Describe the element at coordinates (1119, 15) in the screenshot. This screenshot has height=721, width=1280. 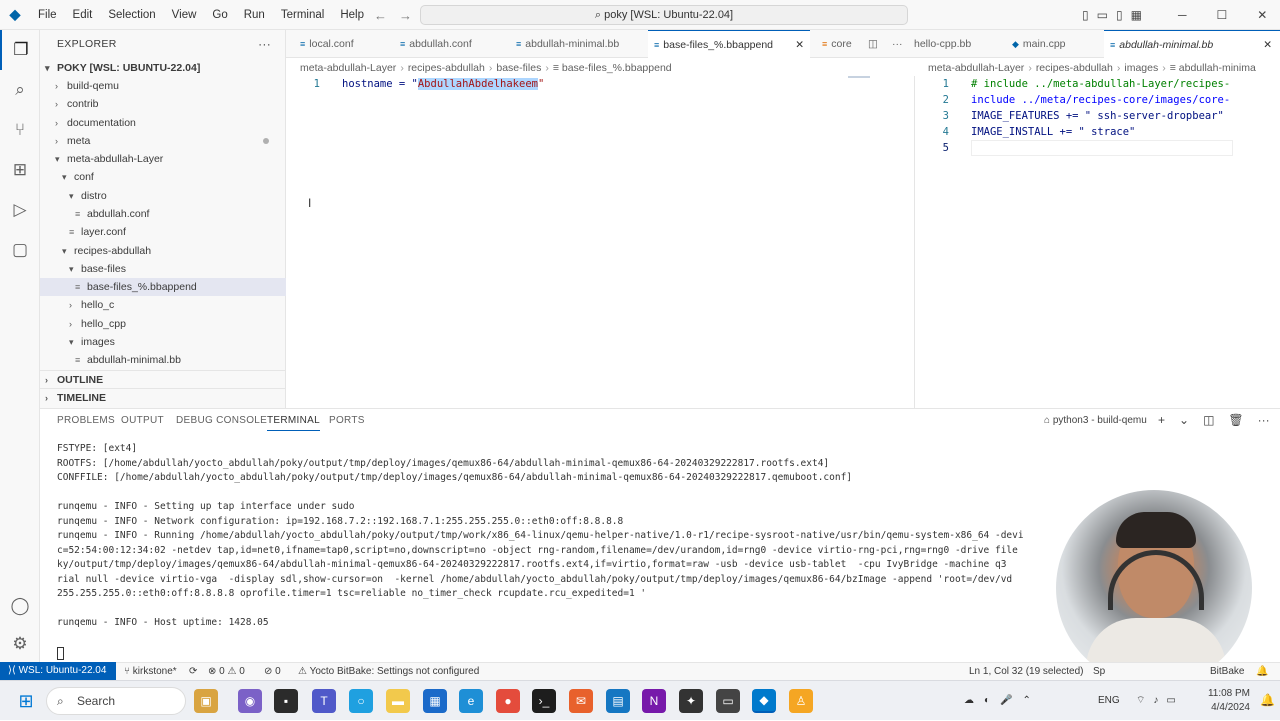
I see `toggle-secondary-sidebar-icon: ▯` at that location.